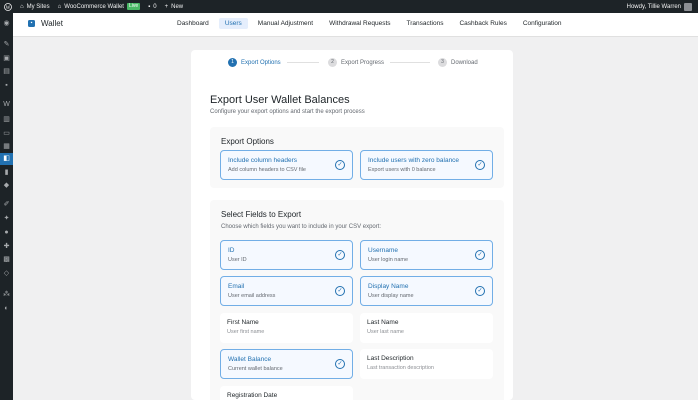 Image resolution: width=698 pixels, height=400 pixels. I want to click on collapse-icon: ◐, so click(6, 308).